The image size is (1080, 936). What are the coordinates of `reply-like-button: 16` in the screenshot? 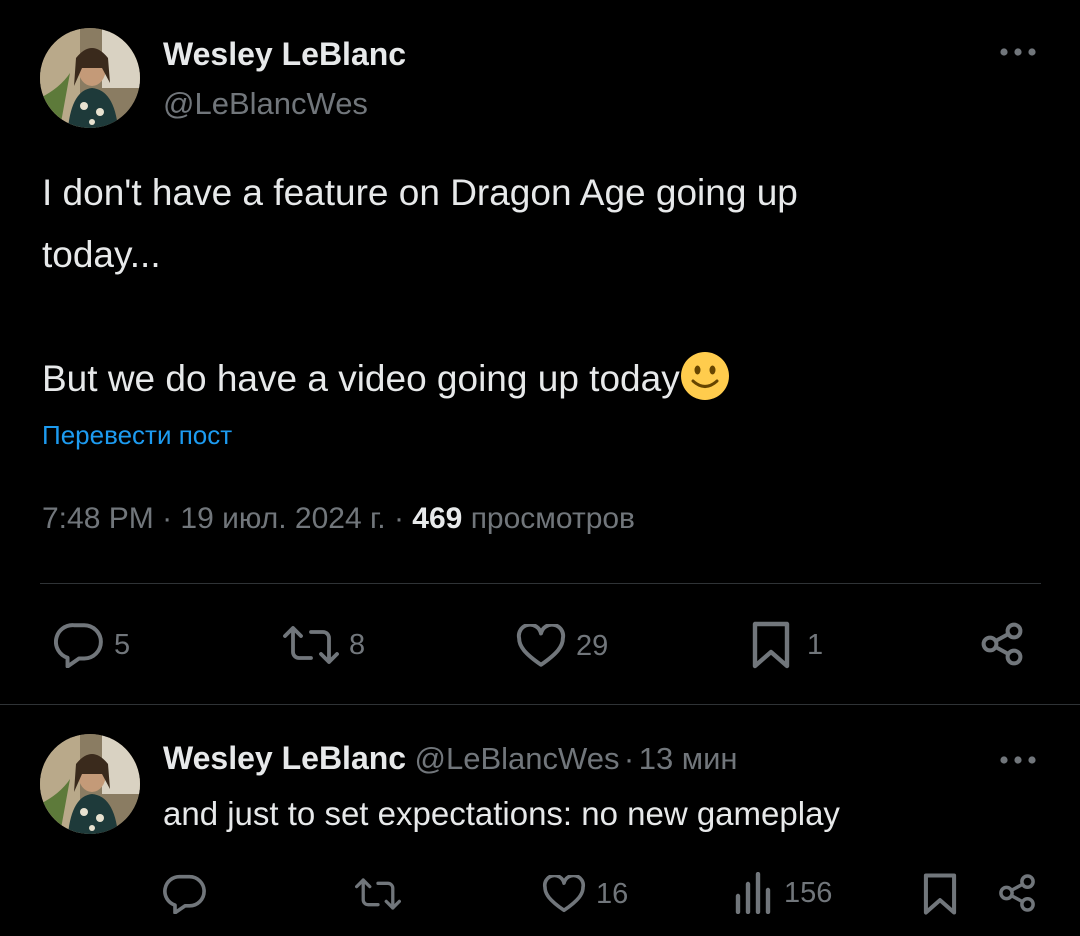 It's located at (585, 894).